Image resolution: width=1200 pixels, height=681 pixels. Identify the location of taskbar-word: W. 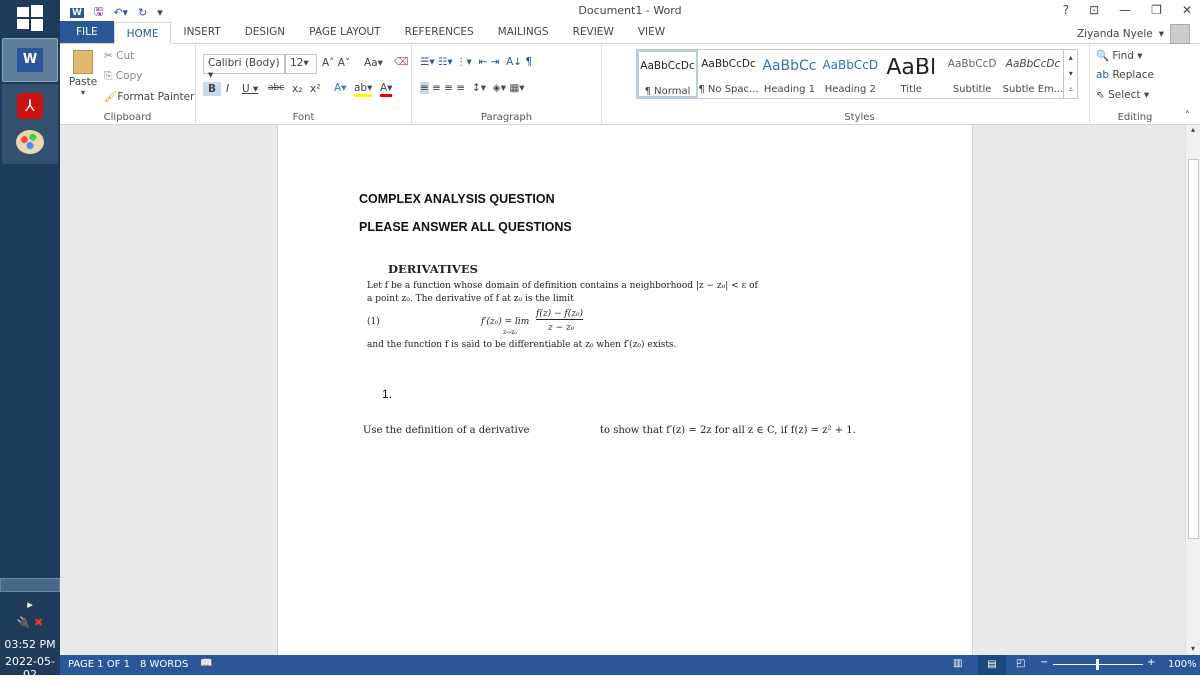
(30, 60).